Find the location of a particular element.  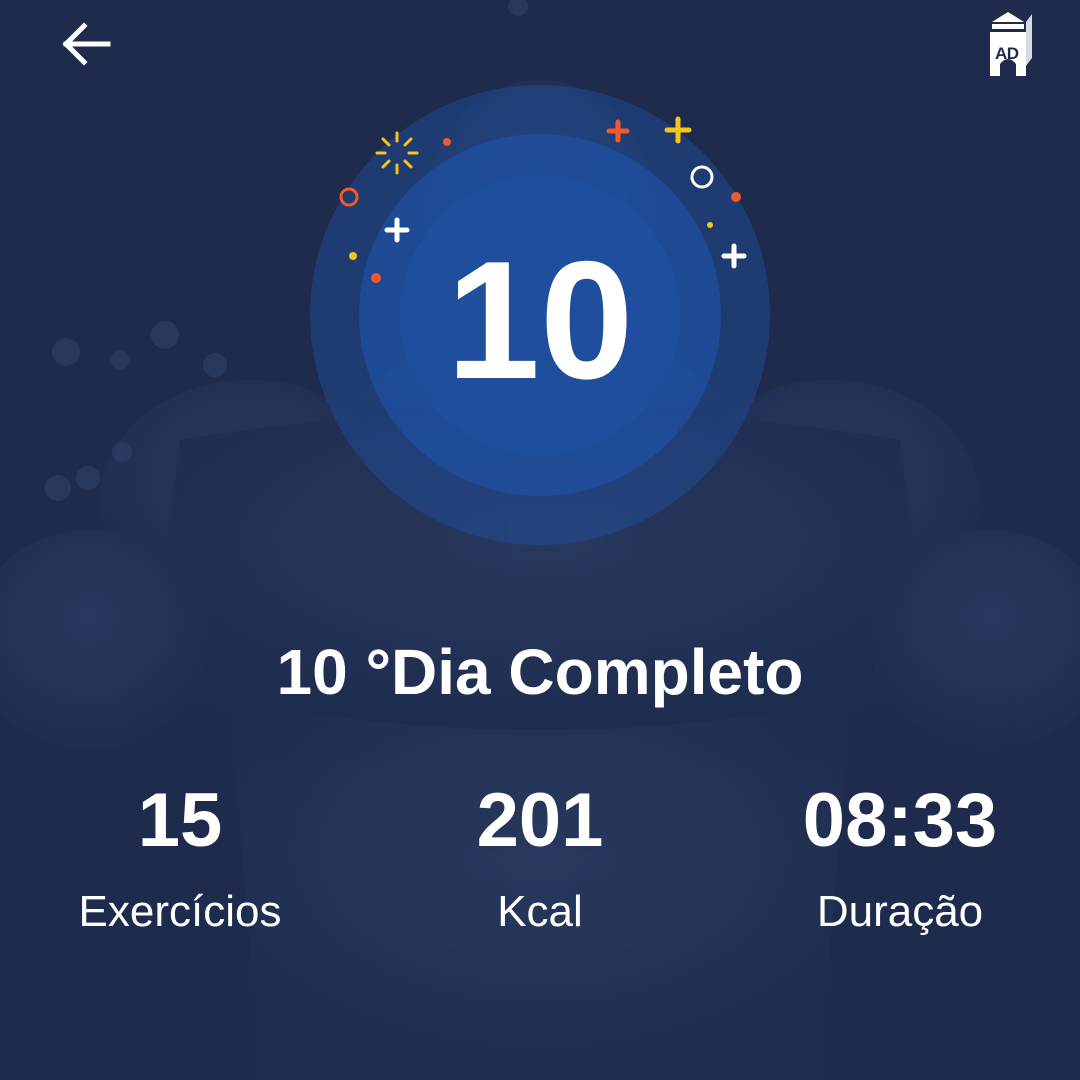

stat-duration: 08:33 Duração is located at coordinates (900, 857).